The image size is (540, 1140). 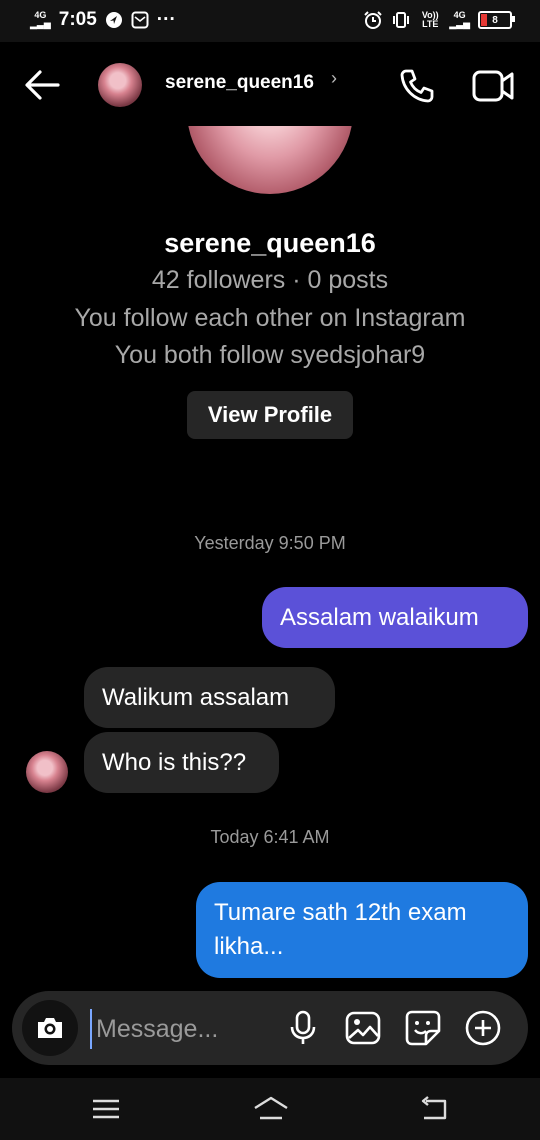 What do you see at coordinates (493, 86) in the screenshot?
I see `video-call-icon` at bounding box center [493, 86].